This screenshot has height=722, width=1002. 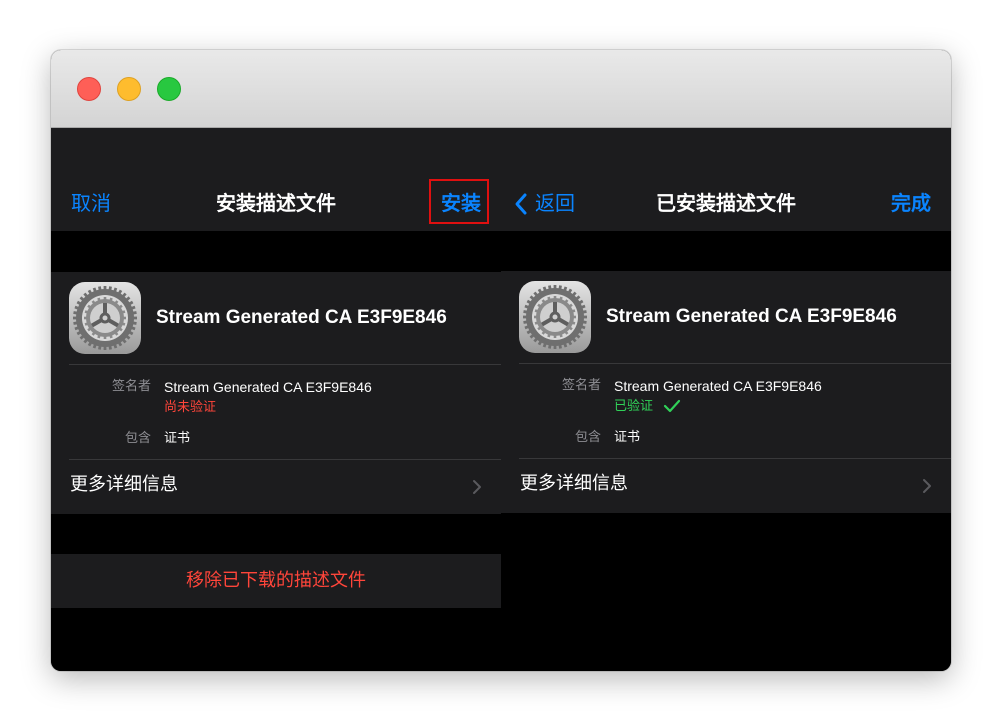 What do you see at coordinates (129, 89) in the screenshot?
I see `minimize-window-button` at bounding box center [129, 89].